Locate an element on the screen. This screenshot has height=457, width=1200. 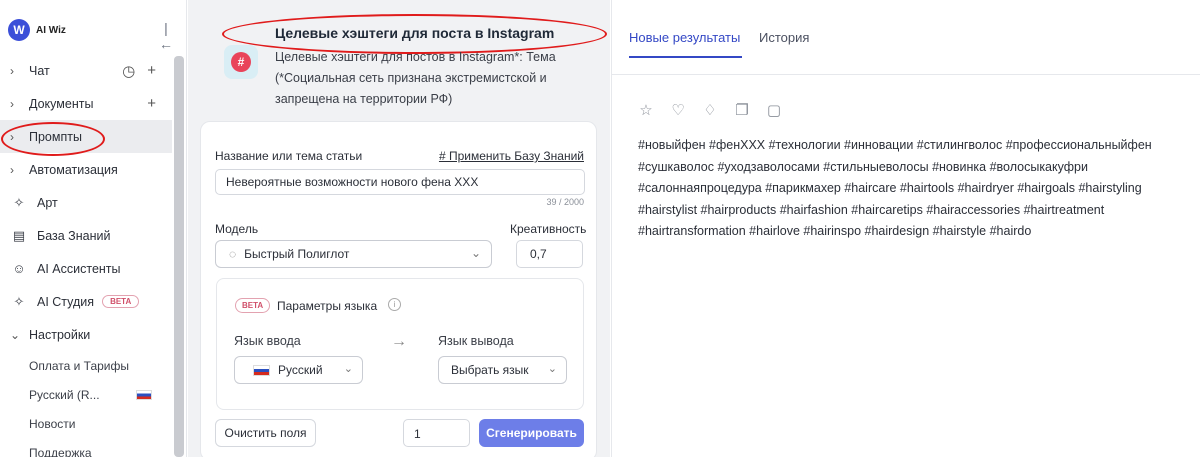
arrow-right-icon: → is located at coordinates (399, 341).